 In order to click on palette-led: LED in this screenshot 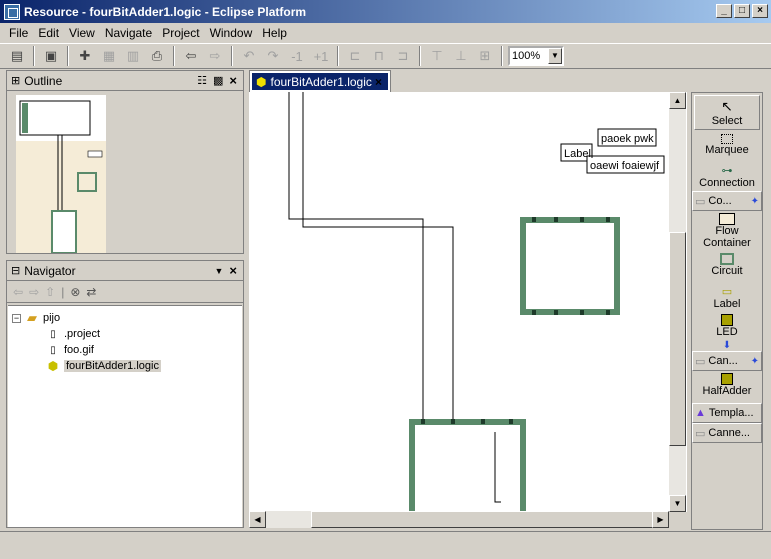, I will do `click(727, 326)`.